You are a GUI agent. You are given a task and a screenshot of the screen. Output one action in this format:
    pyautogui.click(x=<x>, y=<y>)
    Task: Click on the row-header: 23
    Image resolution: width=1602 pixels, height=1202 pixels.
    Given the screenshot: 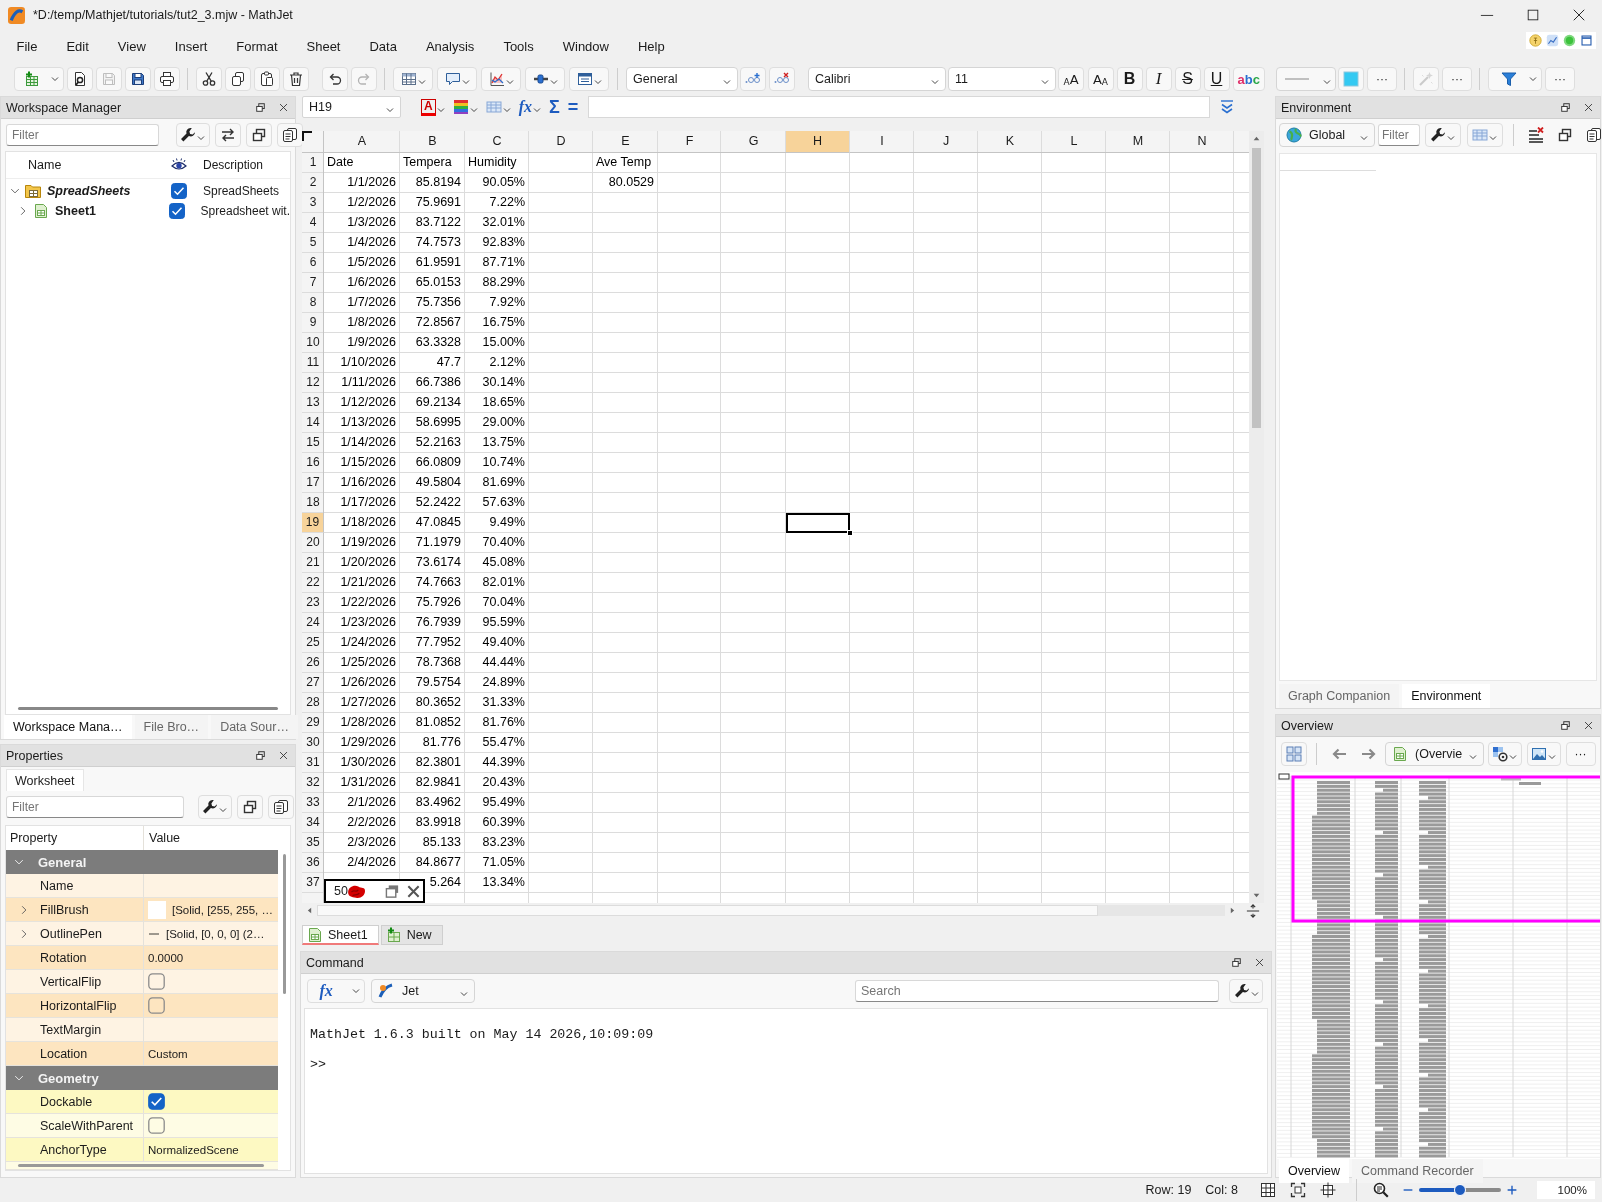 What is the action you would take?
    pyautogui.click(x=313, y=603)
    